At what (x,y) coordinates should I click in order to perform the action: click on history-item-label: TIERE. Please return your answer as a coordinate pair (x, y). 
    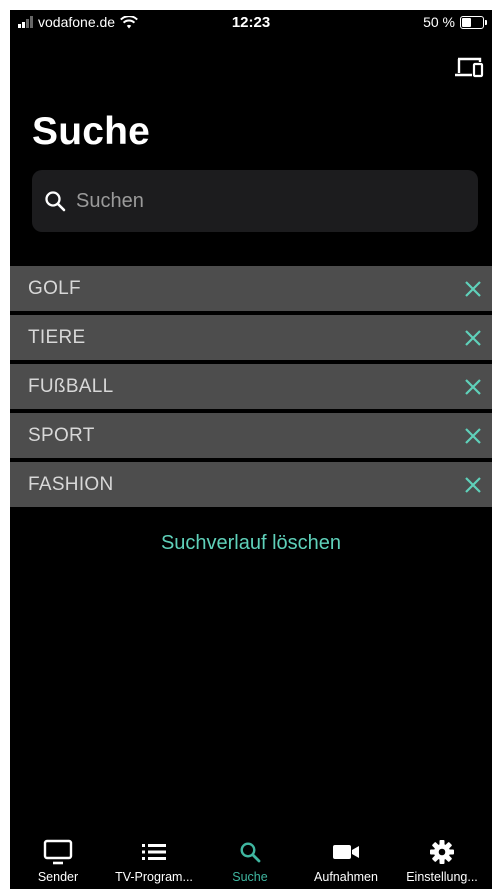
    Looking at the image, I should click on (57, 337).